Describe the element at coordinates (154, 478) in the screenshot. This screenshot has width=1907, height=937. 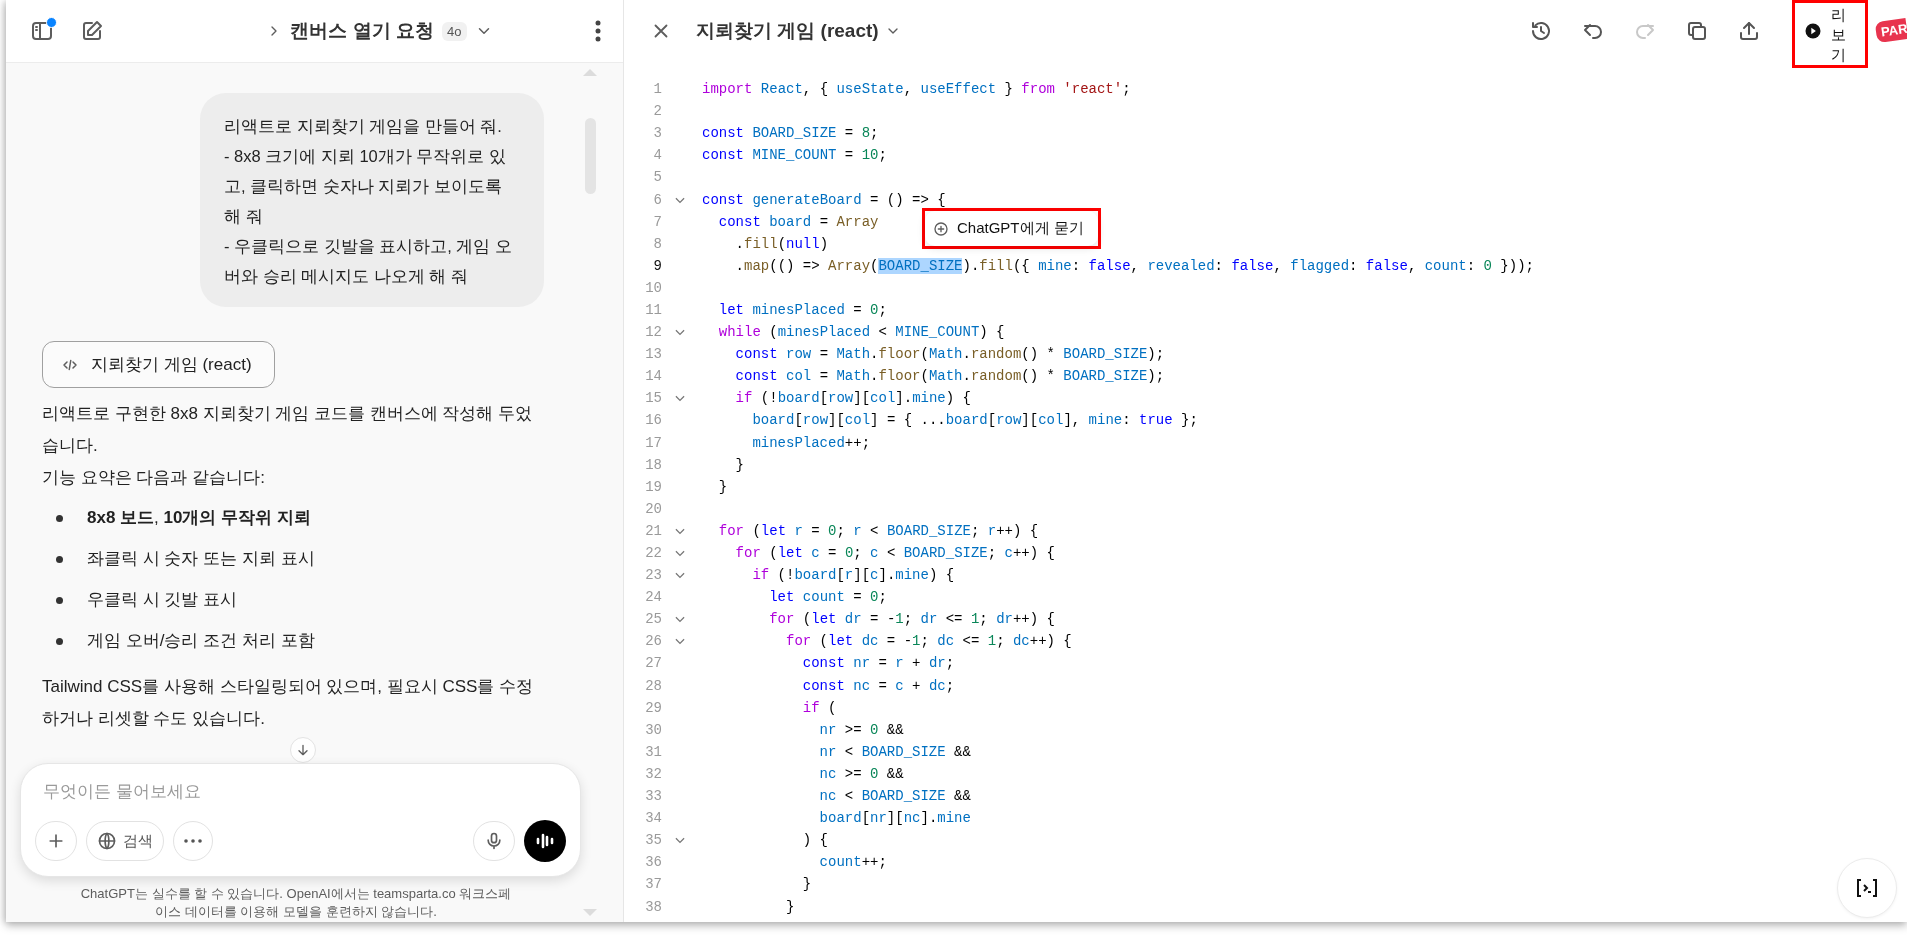
I see `response-text: 기능 요약은 다음과 같습니다:` at that location.